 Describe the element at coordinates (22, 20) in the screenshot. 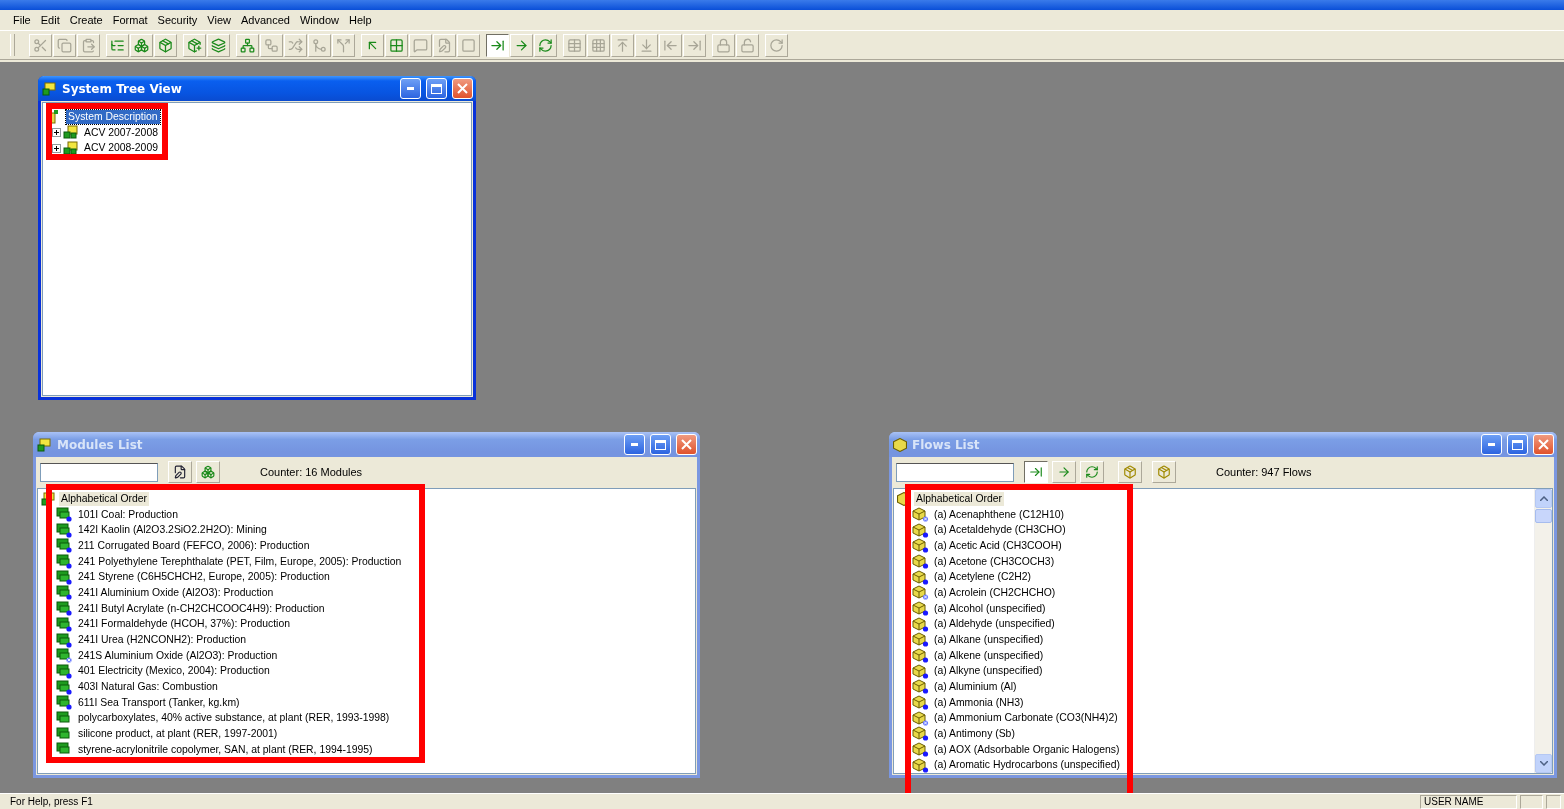

I see `menu-item: File` at that location.